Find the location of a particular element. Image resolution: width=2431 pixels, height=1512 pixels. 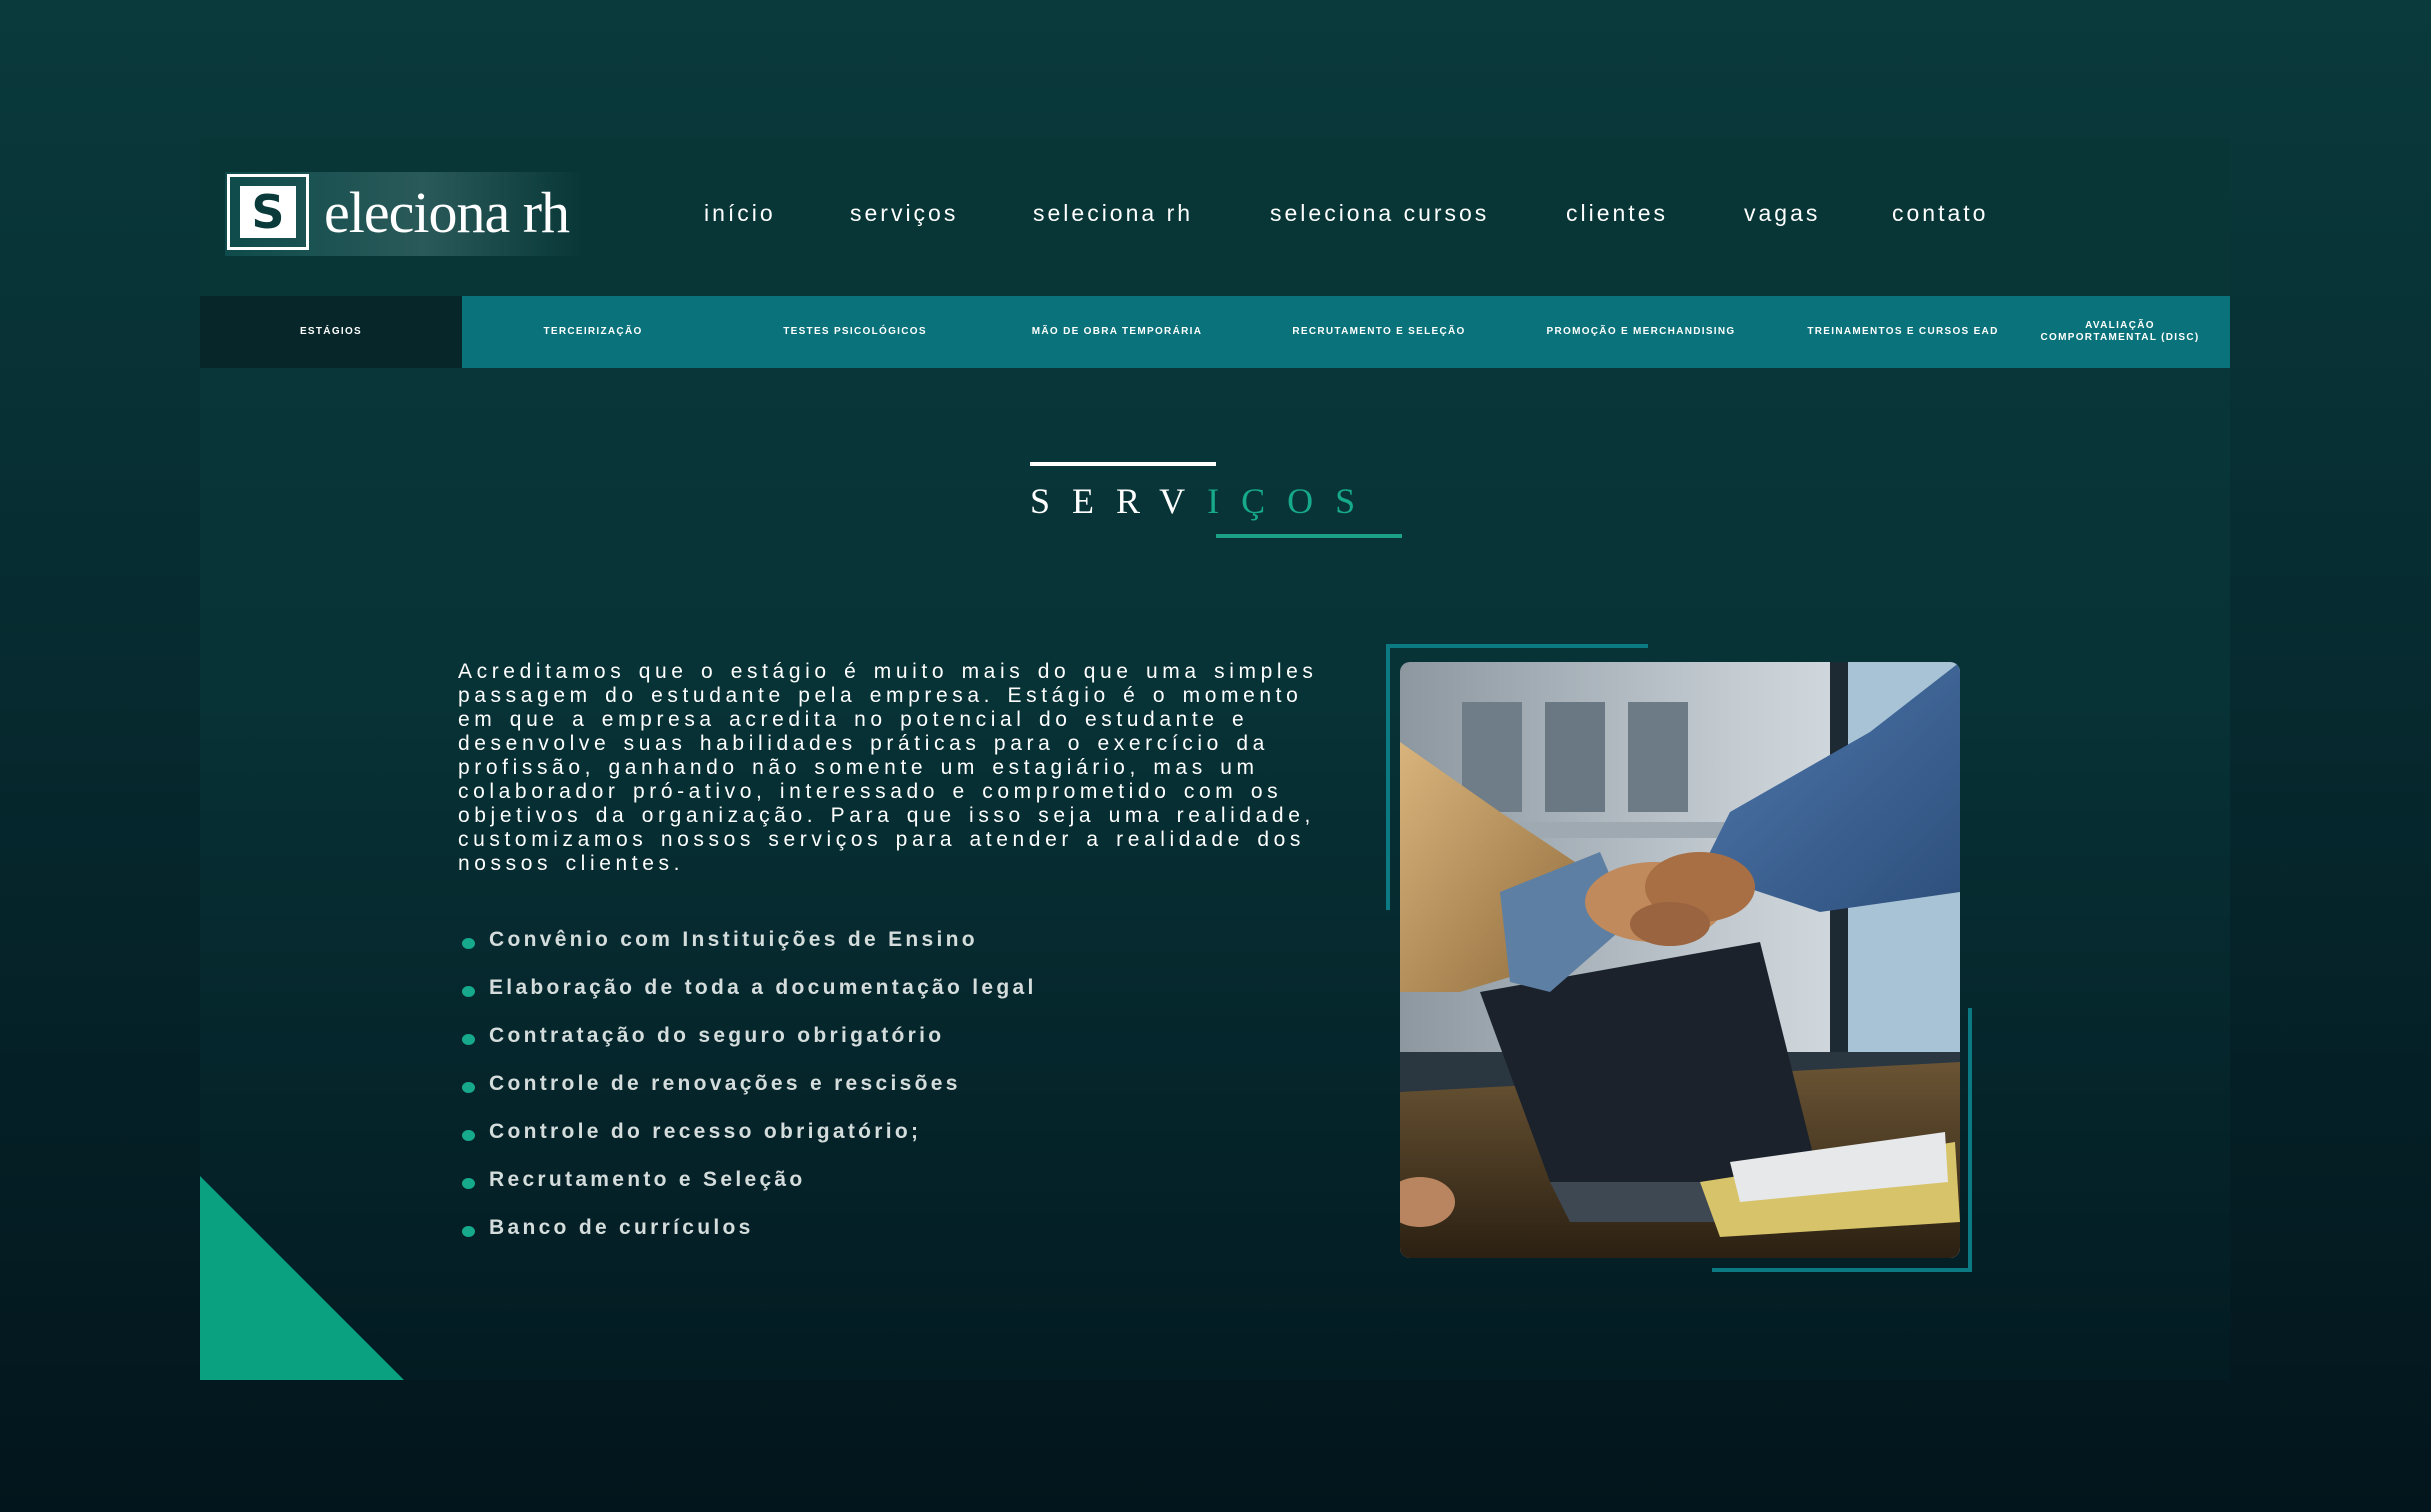

nav-inicio: início is located at coordinates (740, 213).